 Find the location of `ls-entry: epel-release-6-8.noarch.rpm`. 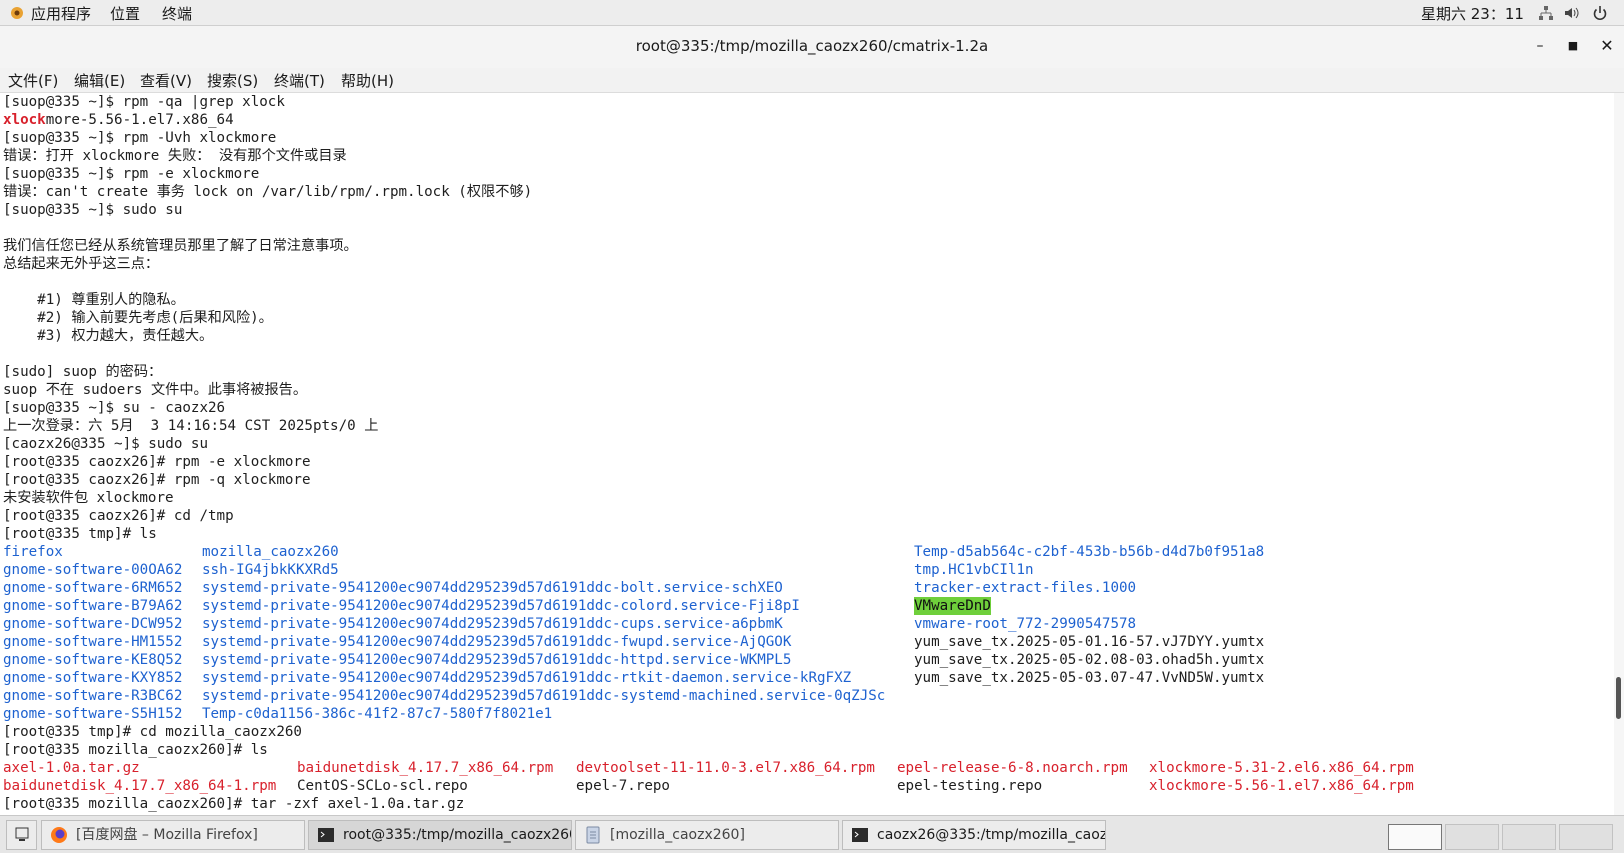

ls-entry: epel-release-6-8.noarch.rpm is located at coordinates (1012, 768).